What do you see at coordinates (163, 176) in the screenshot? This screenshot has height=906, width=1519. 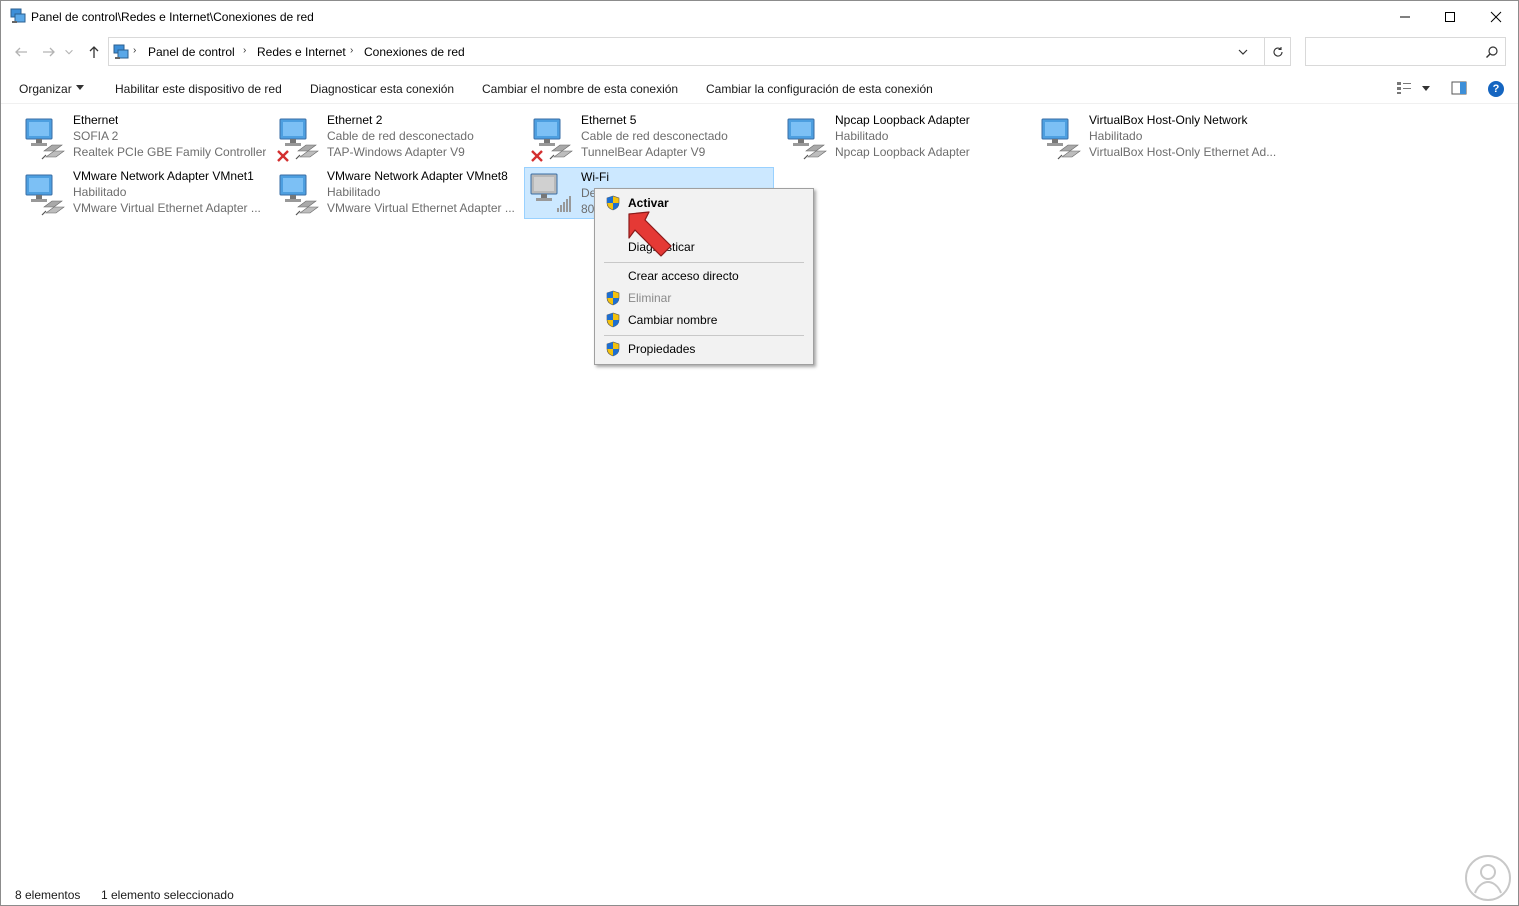 I see `connection-name: VMware Network Adapter VMnet1` at bounding box center [163, 176].